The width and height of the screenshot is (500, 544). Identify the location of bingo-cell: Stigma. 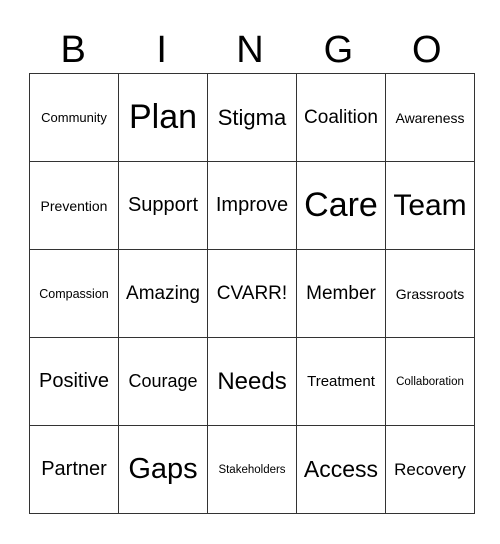
(252, 117).